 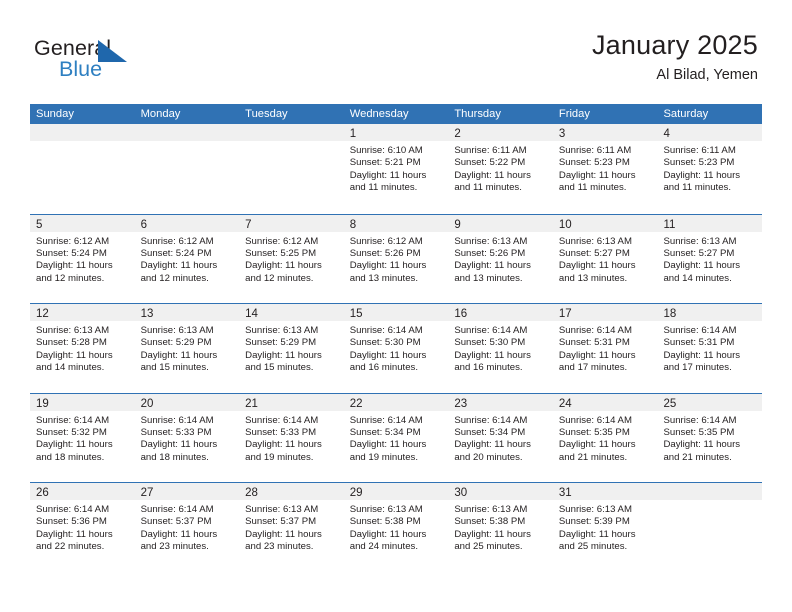 I want to click on daylight-text-line2: and 25 minutes., so click(x=488, y=547).